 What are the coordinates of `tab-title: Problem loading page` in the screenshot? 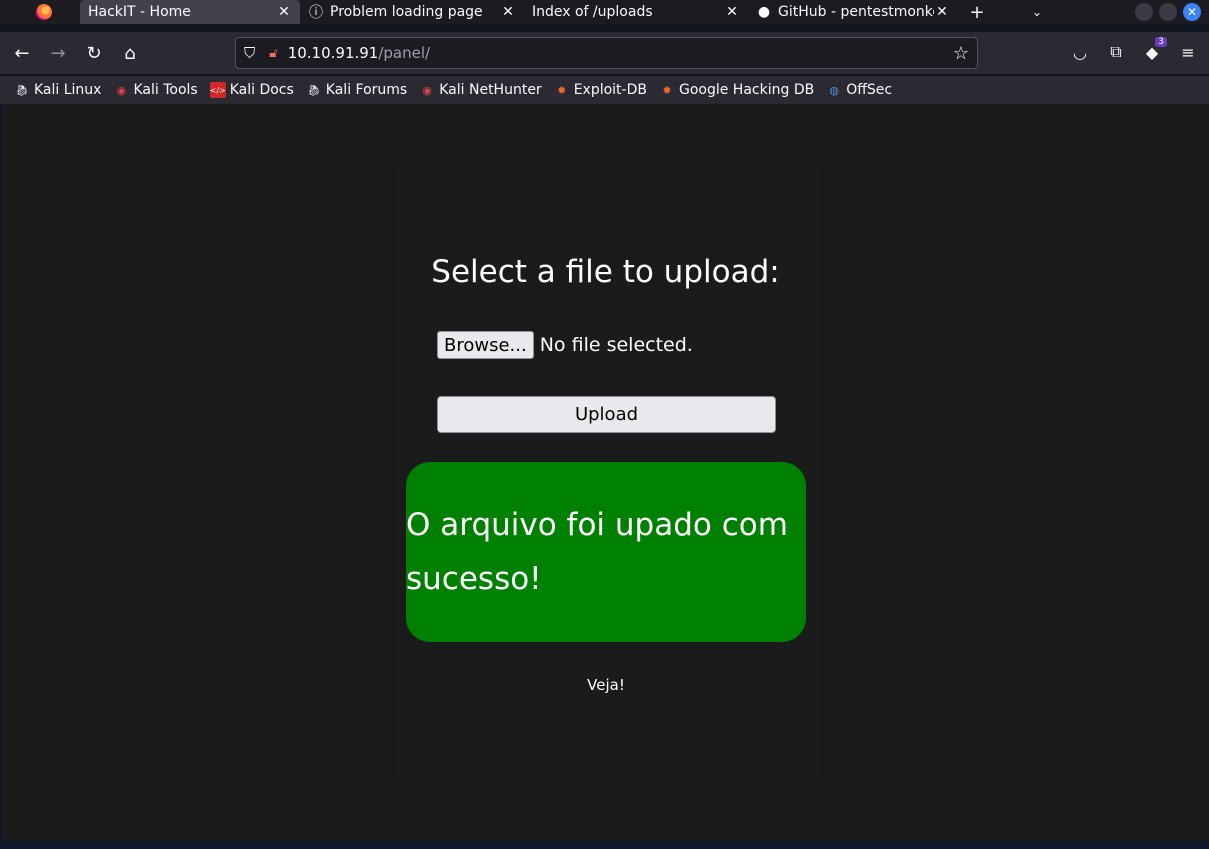 It's located at (406, 12).